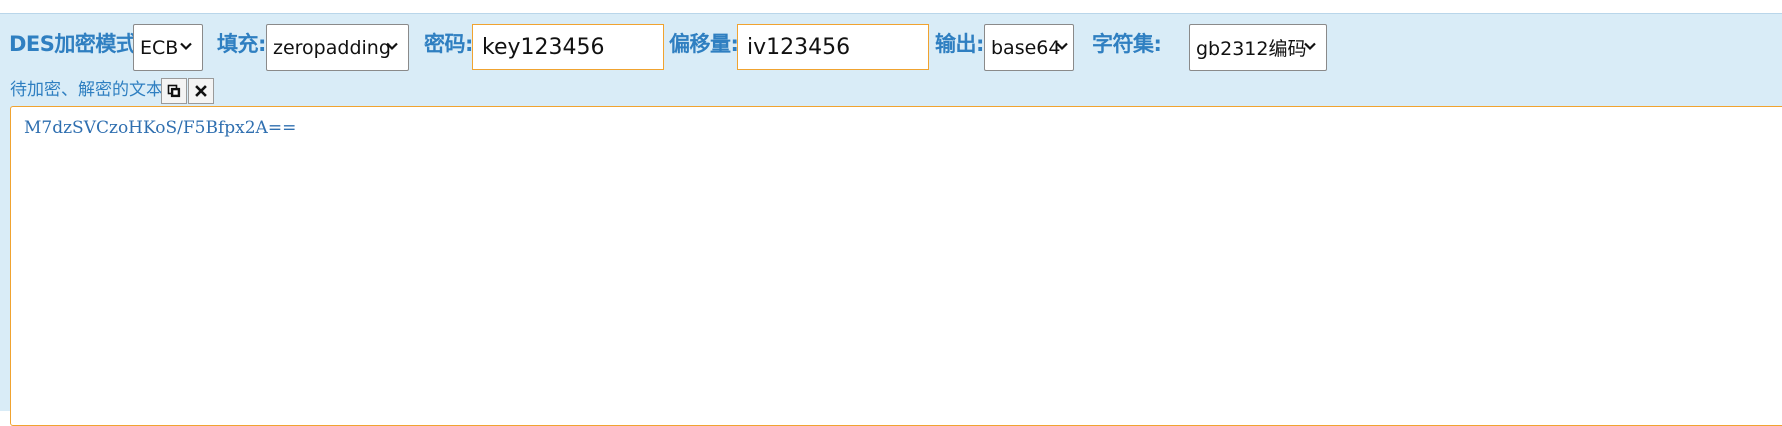 The image size is (1782, 426). I want to click on copy-button, so click(174, 91).